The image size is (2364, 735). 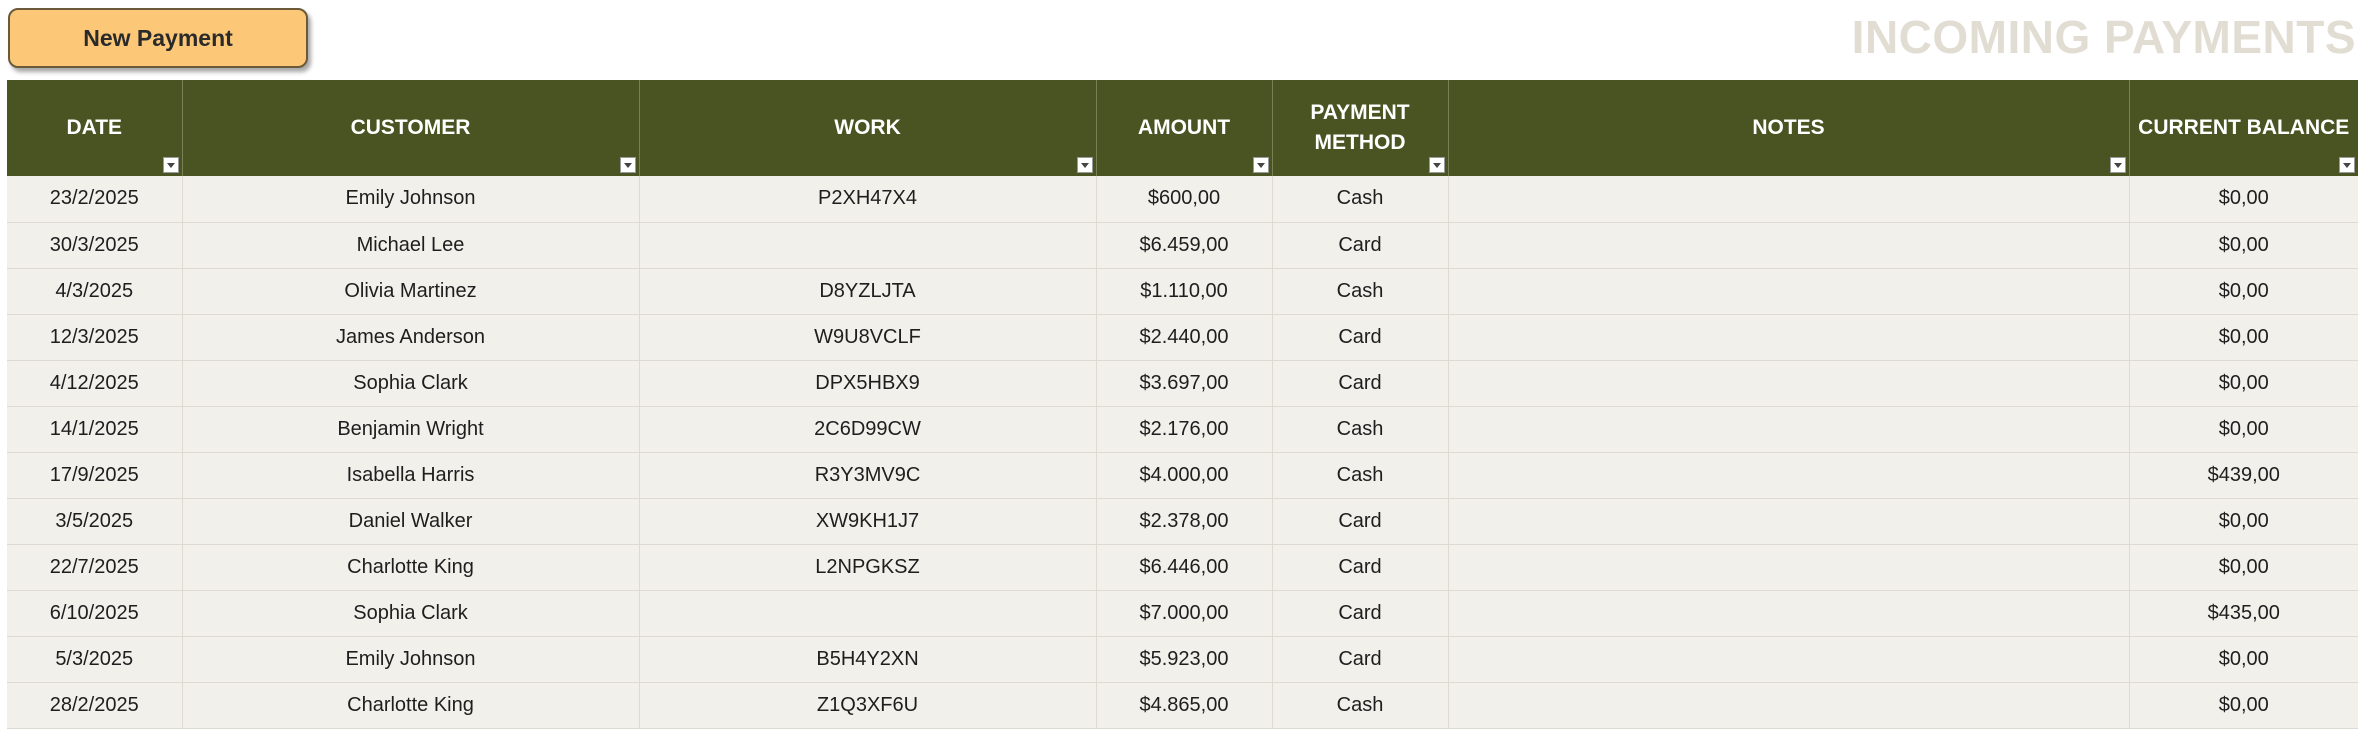 I want to click on cell-customer: Isabella Harris, so click(x=411, y=475).